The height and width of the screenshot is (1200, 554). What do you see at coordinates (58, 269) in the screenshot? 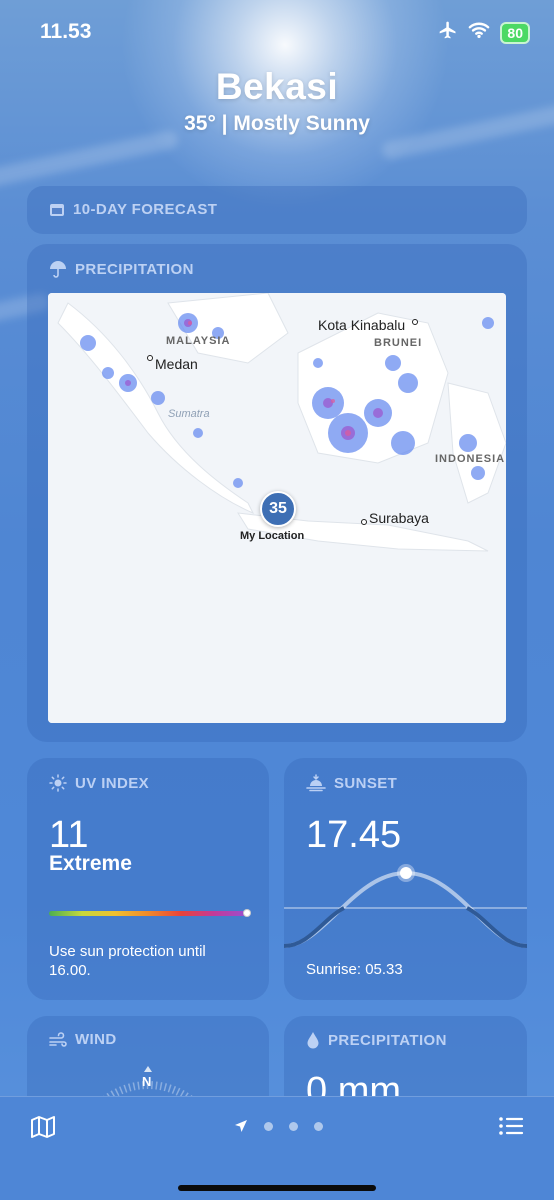
I see `umbrella-icon` at bounding box center [58, 269].